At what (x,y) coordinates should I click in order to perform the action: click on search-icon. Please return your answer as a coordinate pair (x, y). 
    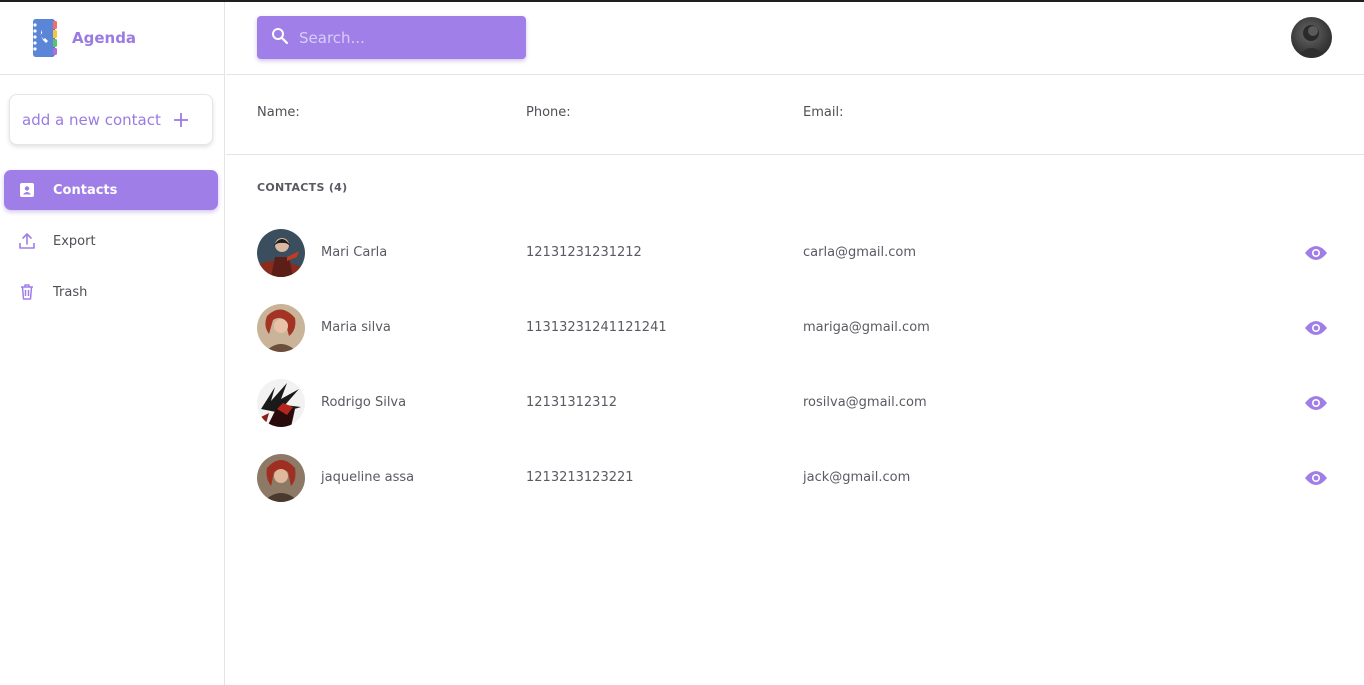
    Looking at the image, I should click on (280, 38).